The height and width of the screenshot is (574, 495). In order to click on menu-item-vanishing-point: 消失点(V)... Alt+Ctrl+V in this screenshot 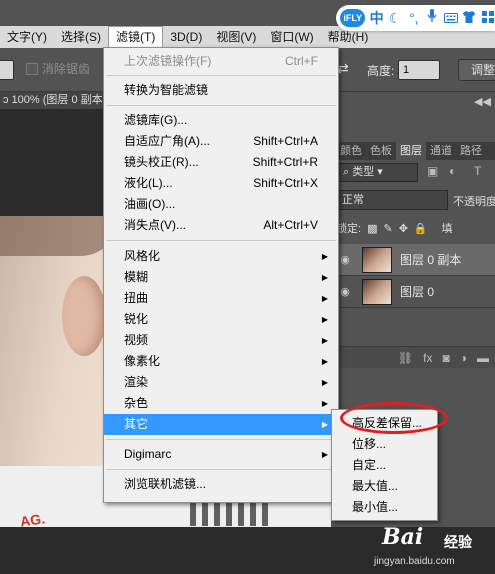, I will do `click(221, 225)`.